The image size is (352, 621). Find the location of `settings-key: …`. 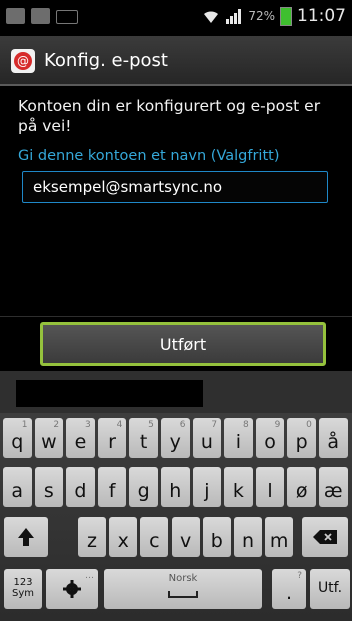

settings-key: … is located at coordinates (72, 589).